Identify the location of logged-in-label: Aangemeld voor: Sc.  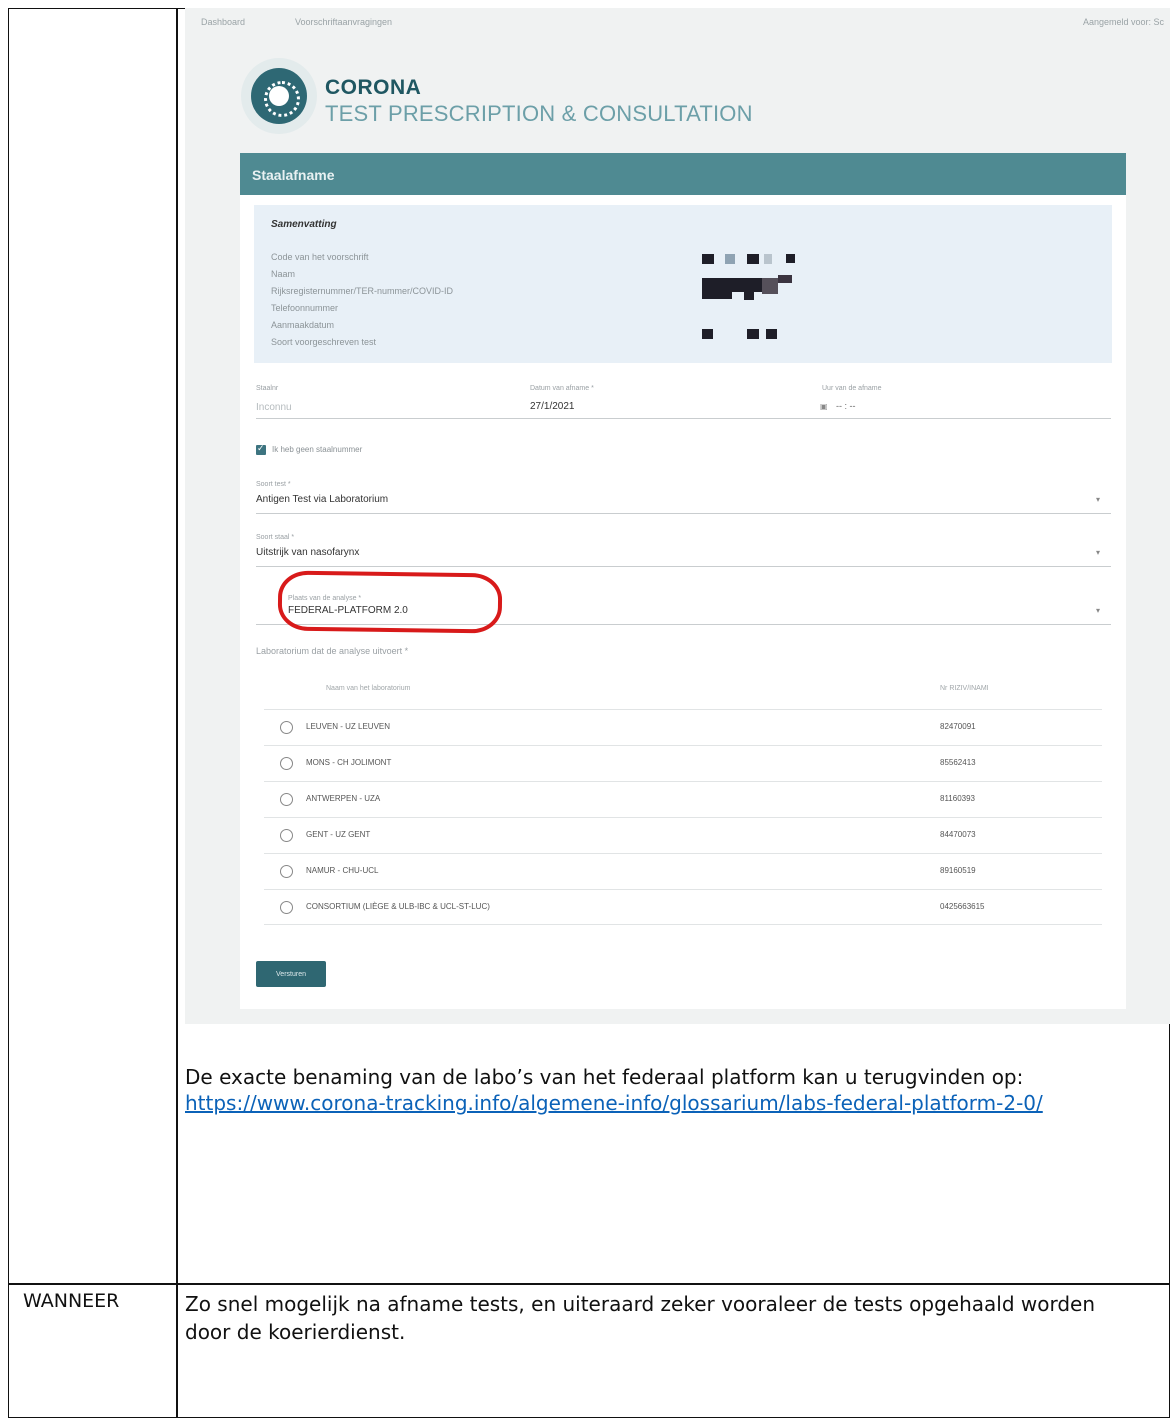
(1123, 22).